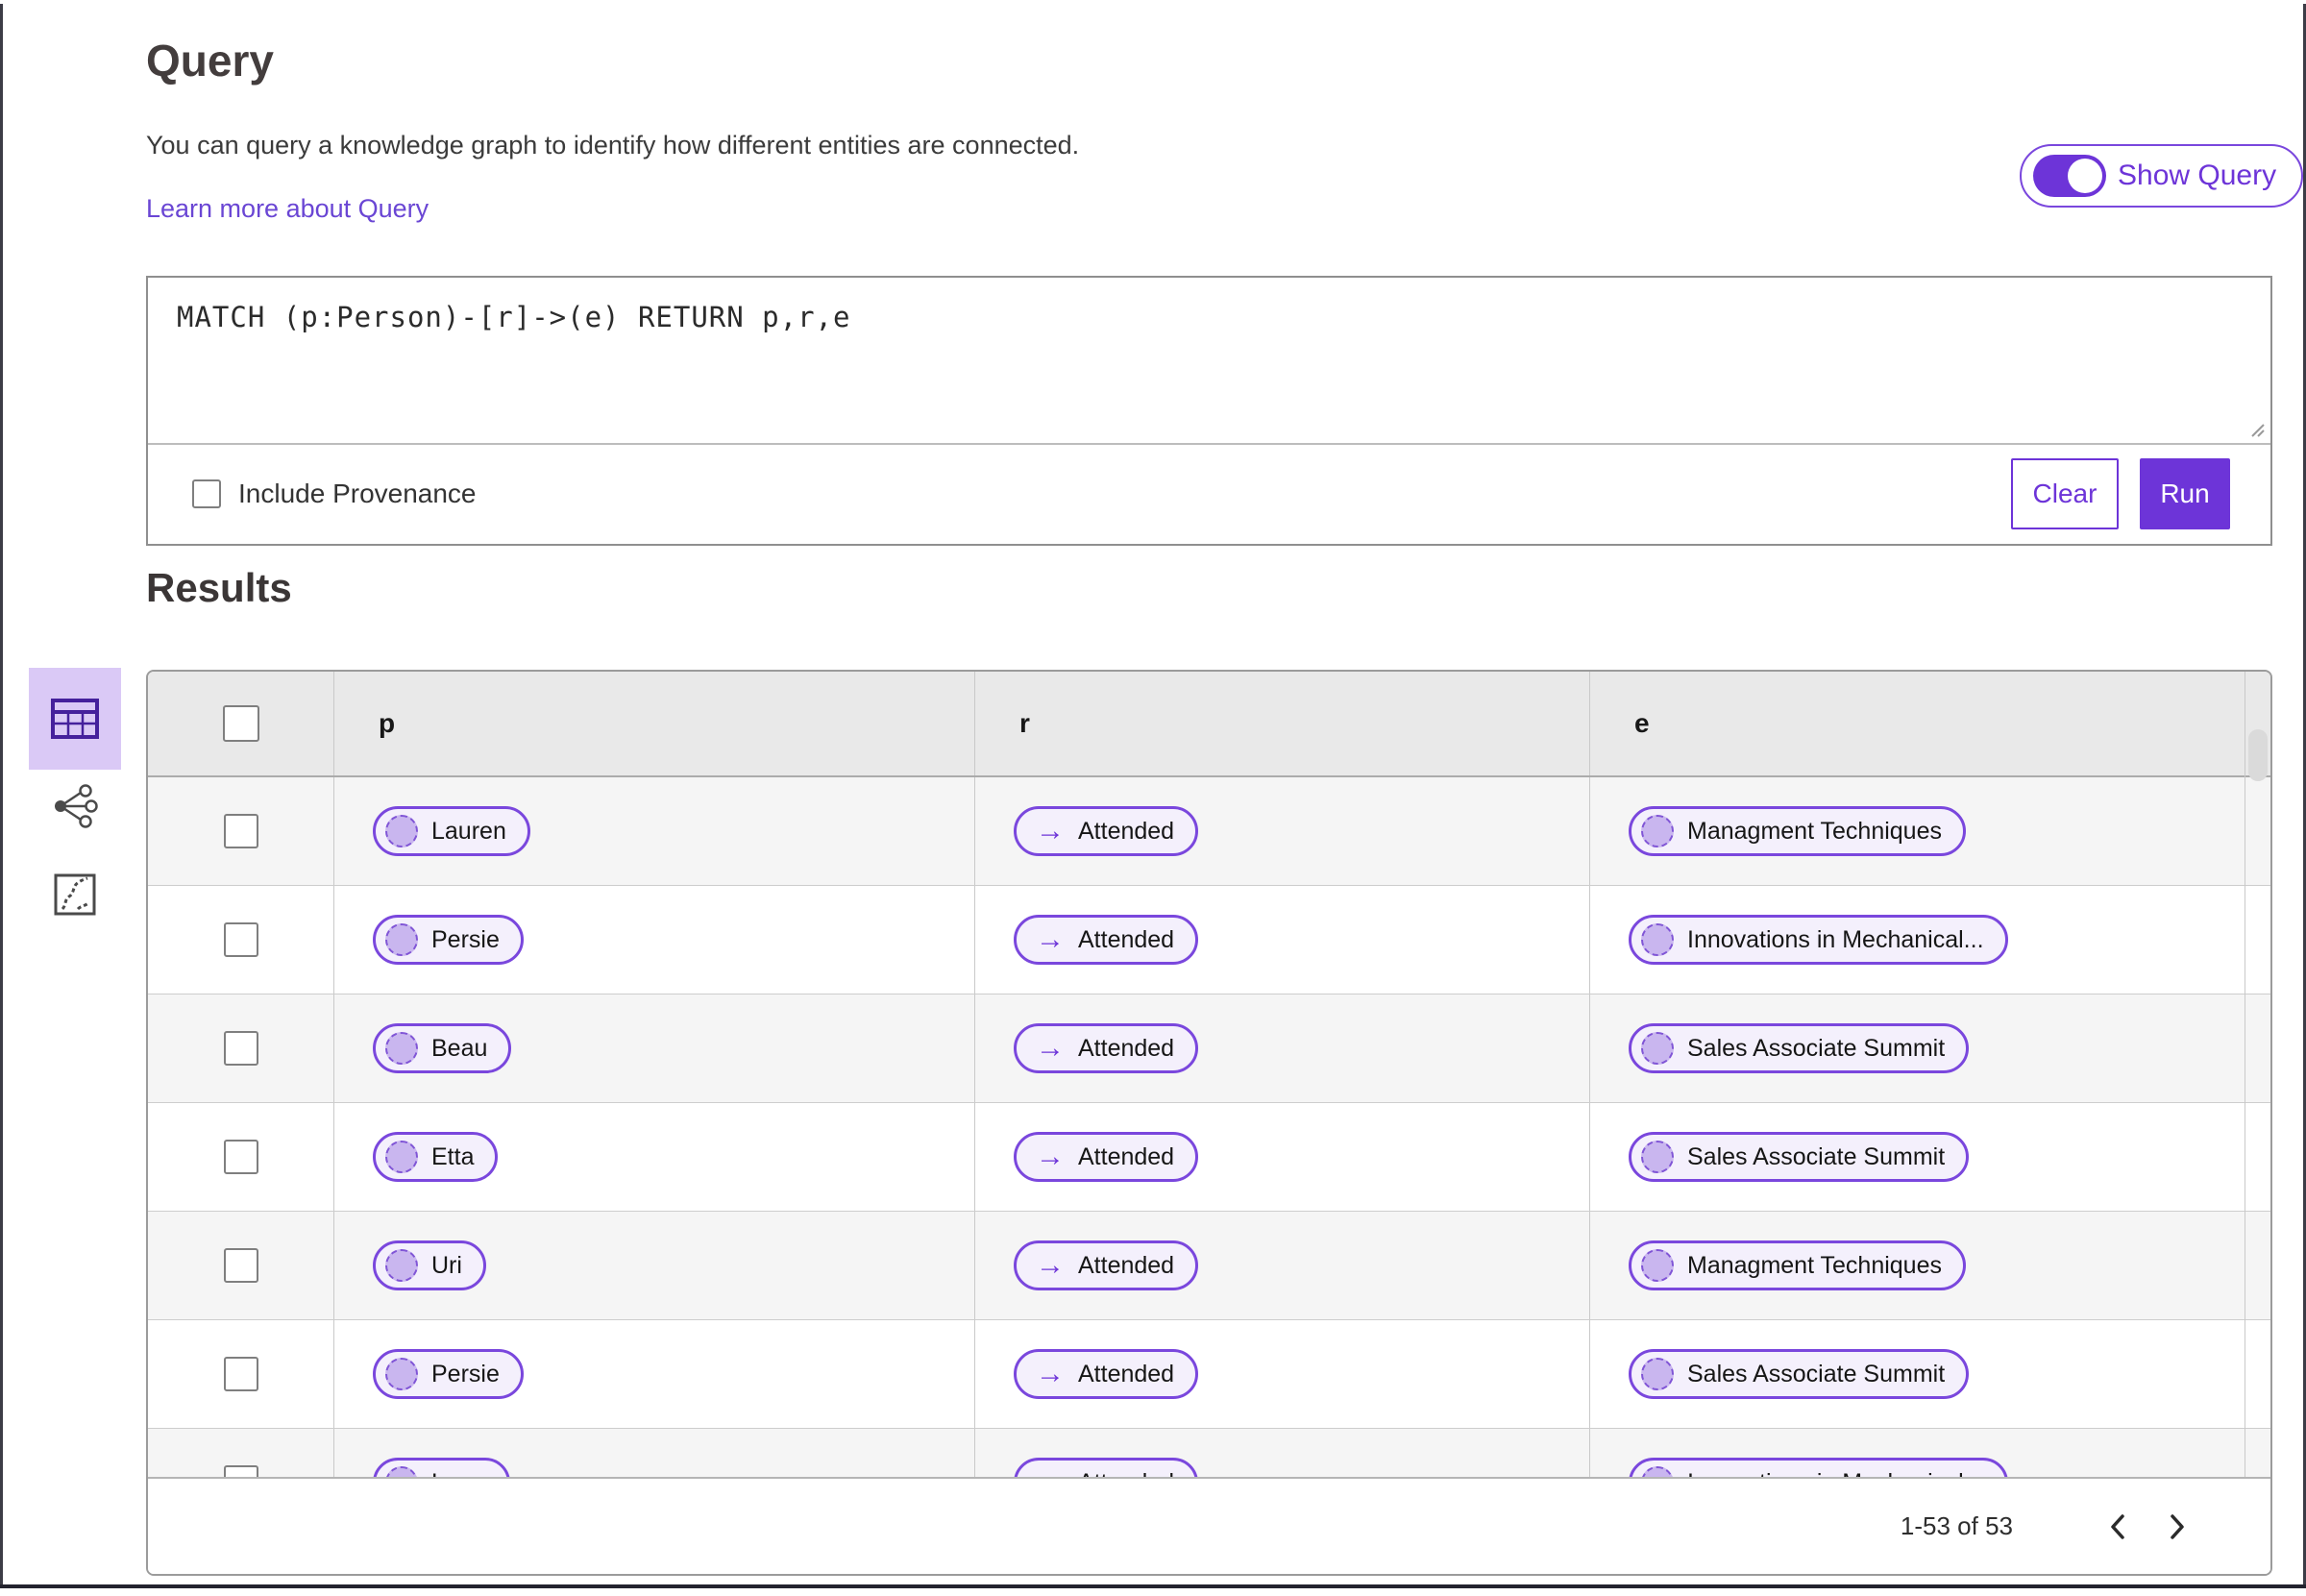 This screenshot has width=2306, height=1596. Describe the element at coordinates (1209, 1525) in the screenshot. I see `table-pagination-bar: 1-53 of 53` at that location.